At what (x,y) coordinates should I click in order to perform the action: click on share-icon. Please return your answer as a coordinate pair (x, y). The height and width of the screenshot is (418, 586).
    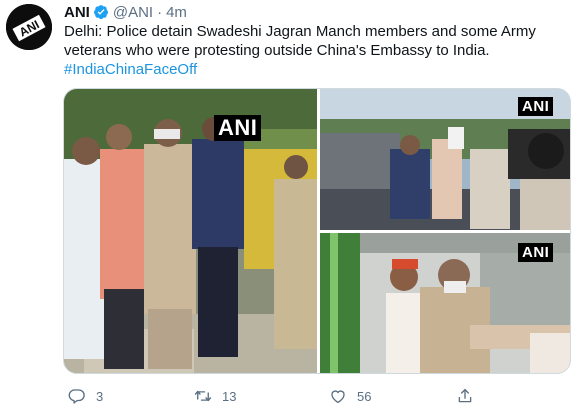
    Looking at the image, I should click on (465, 395).